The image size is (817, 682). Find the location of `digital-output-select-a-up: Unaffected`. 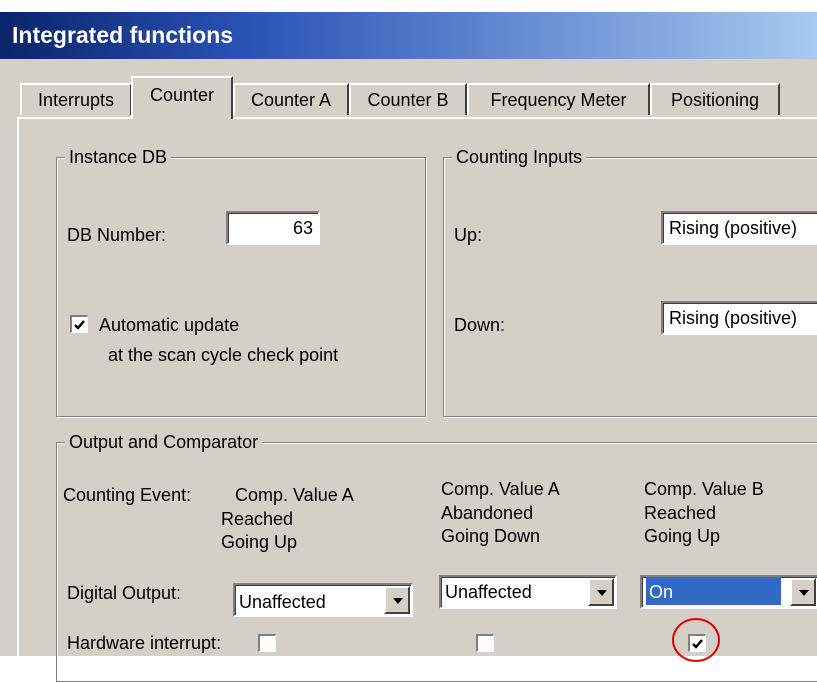

digital-output-select-a-up: Unaffected is located at coordinates (323, 600).